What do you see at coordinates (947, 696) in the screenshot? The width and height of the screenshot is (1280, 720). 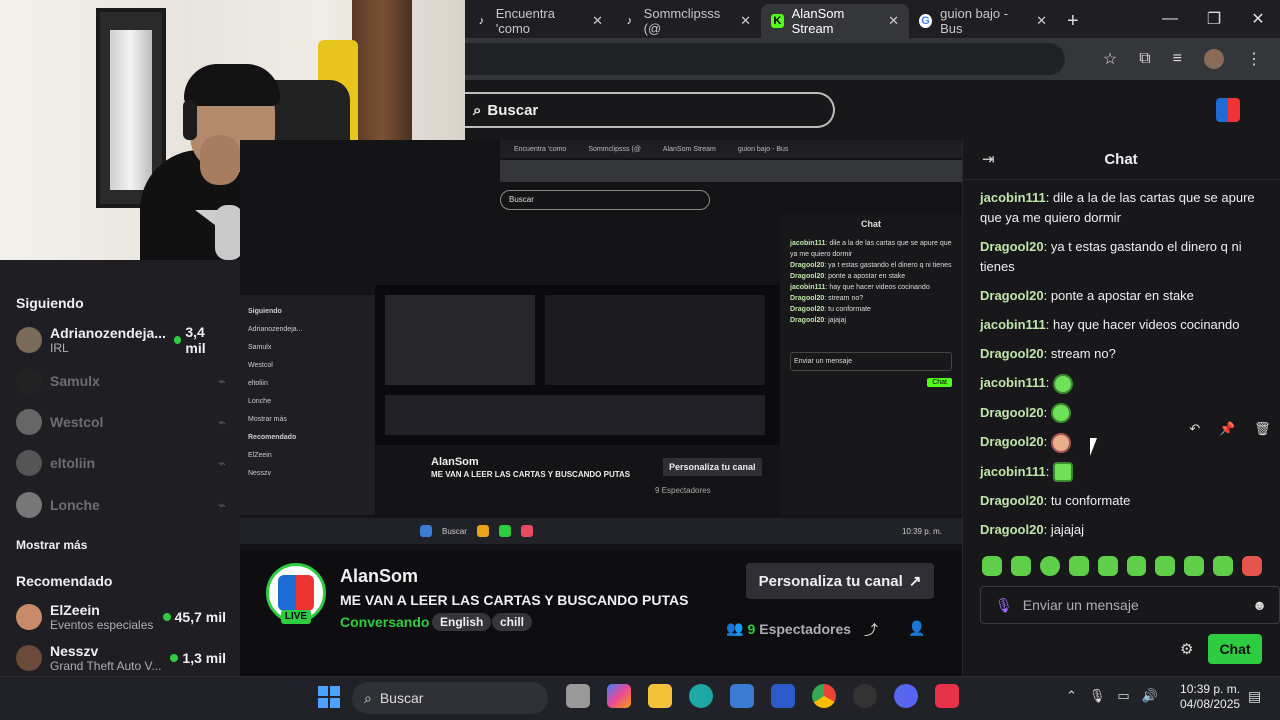 I see `tiktok-icon` at bounding box center [947, 696].